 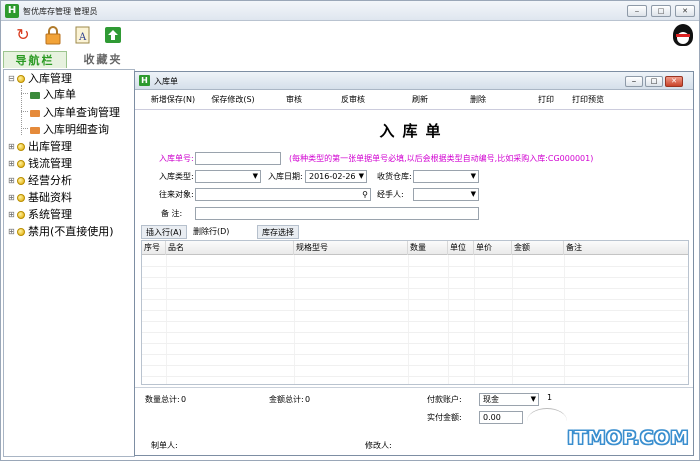 What do you see at coordinates (154, 248) in the screenshot?
I see `col-index: 序号` at bounding box center [154, 248].